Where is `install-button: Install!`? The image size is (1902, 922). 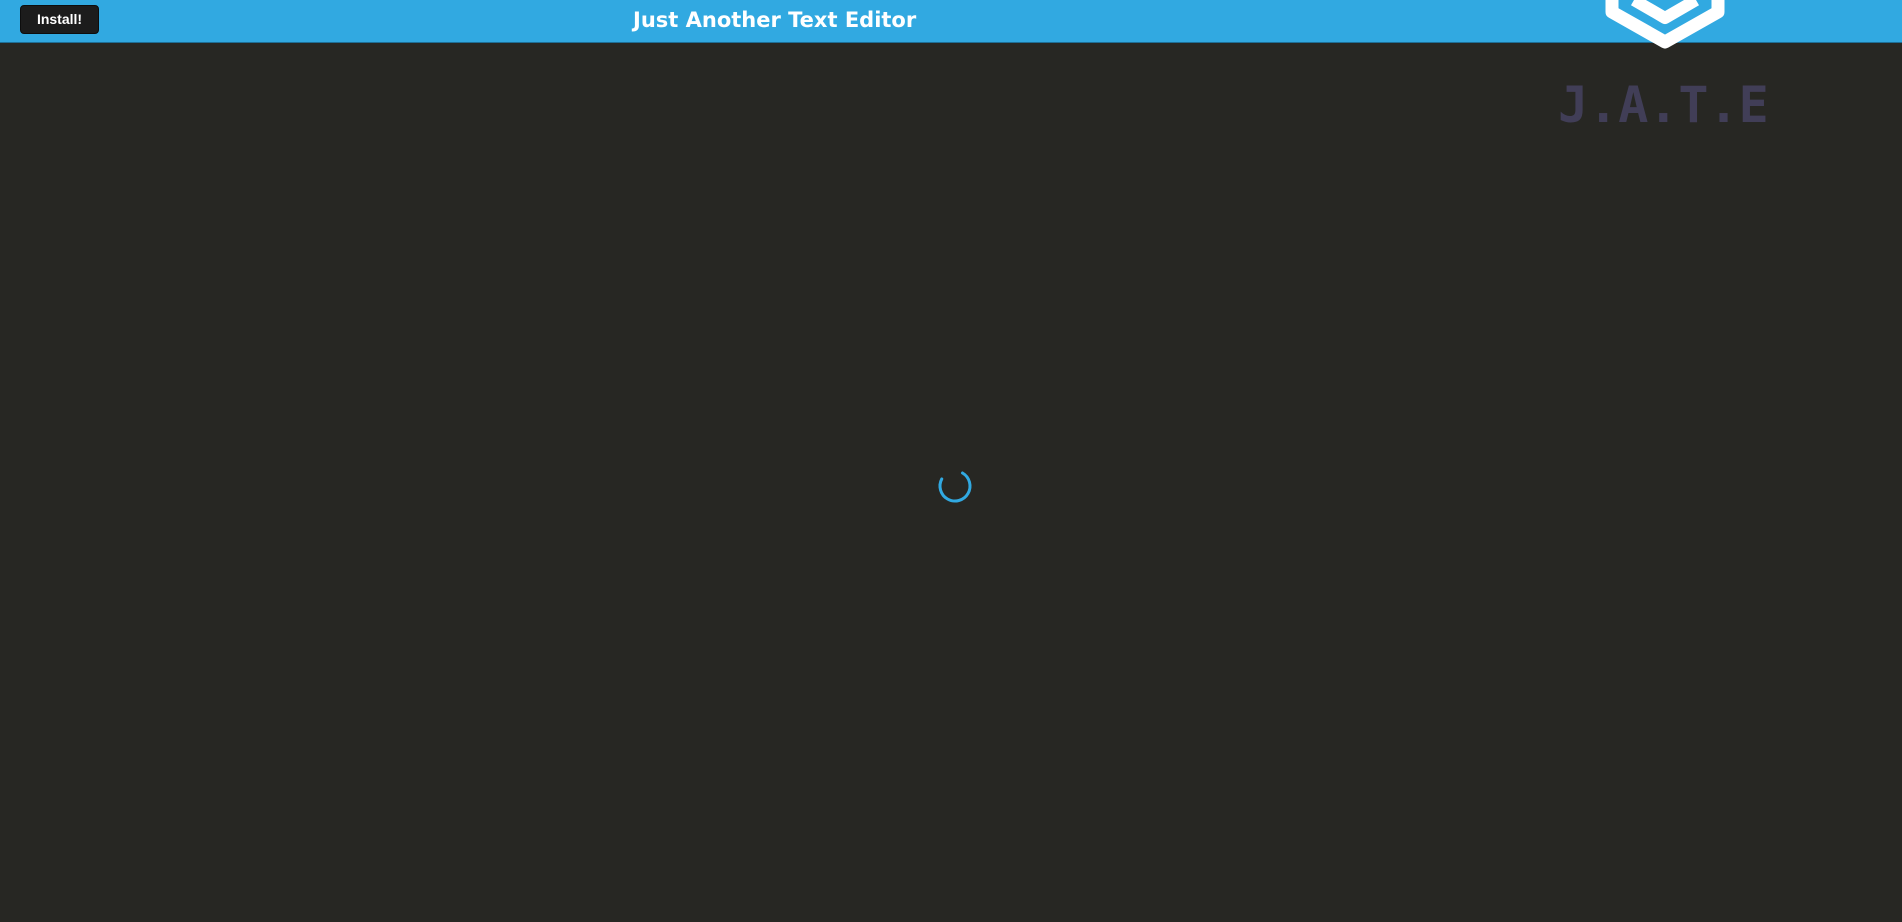
install-button: Install! is located at coordinates (59, 19).